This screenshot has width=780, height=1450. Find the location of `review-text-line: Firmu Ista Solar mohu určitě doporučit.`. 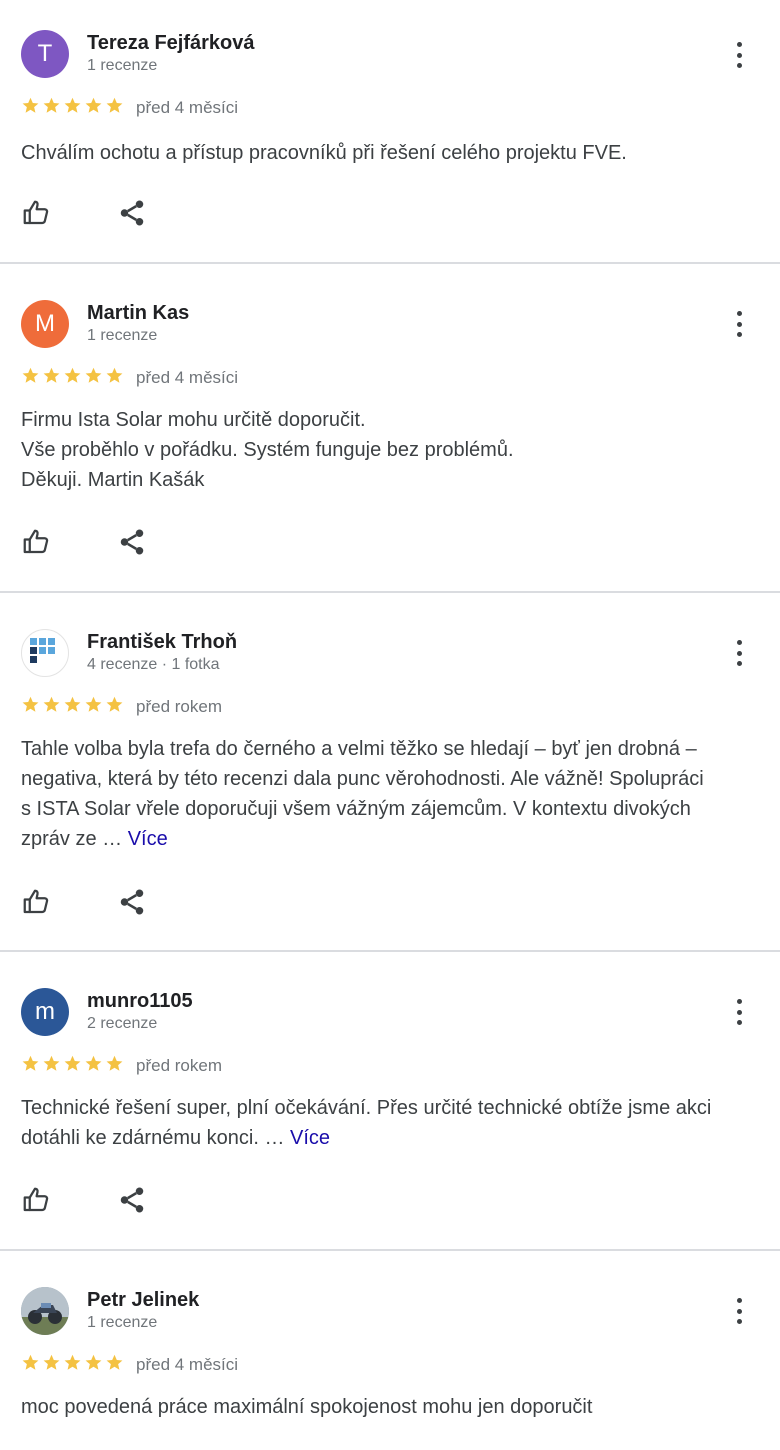

review-text-line: Firmu Ista Solar mohu určitě doporučit. is located at coordinates (193, 420).